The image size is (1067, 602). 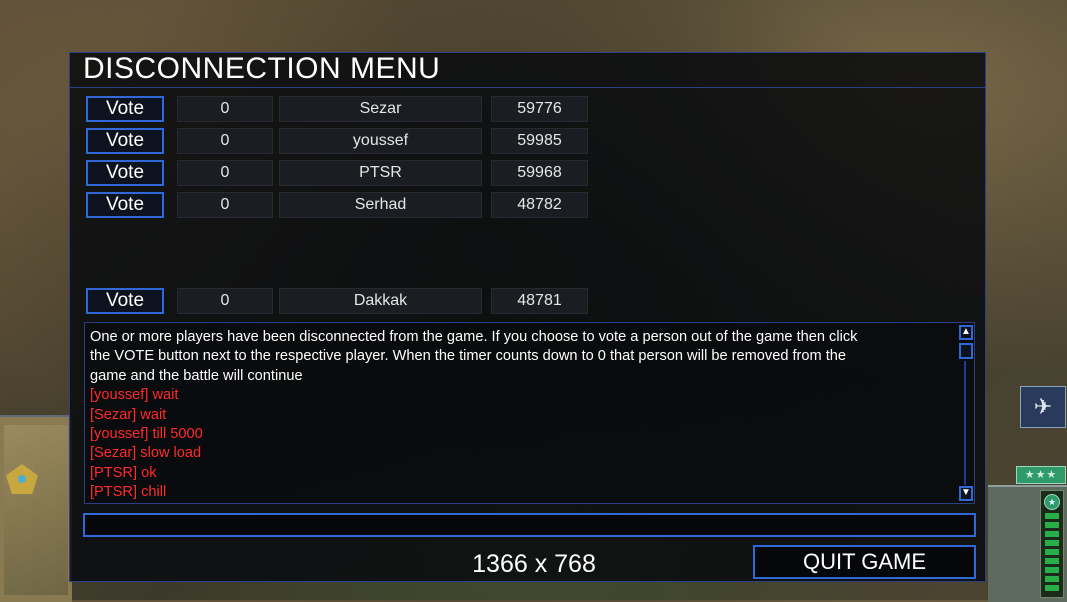 I want to click on satellite-icon: ✈, so click(x=1043, y=407).